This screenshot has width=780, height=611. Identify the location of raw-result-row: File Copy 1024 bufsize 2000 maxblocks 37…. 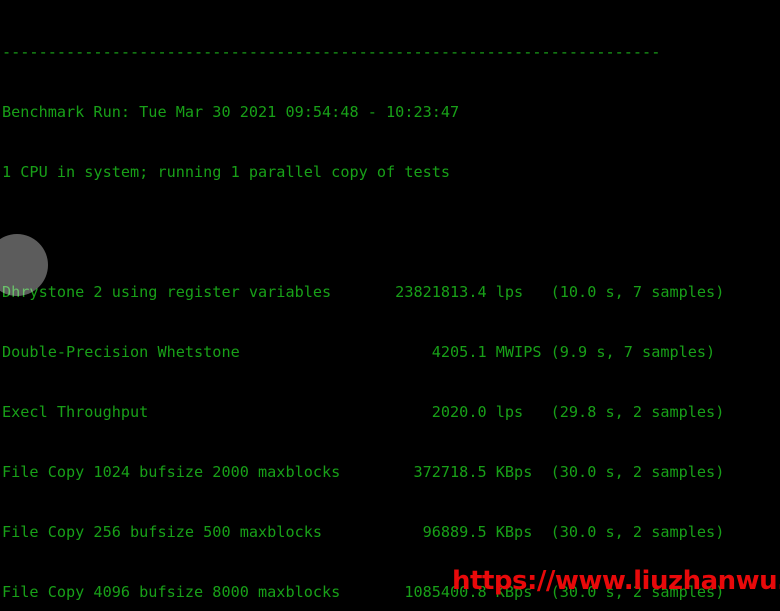
(363, 472).